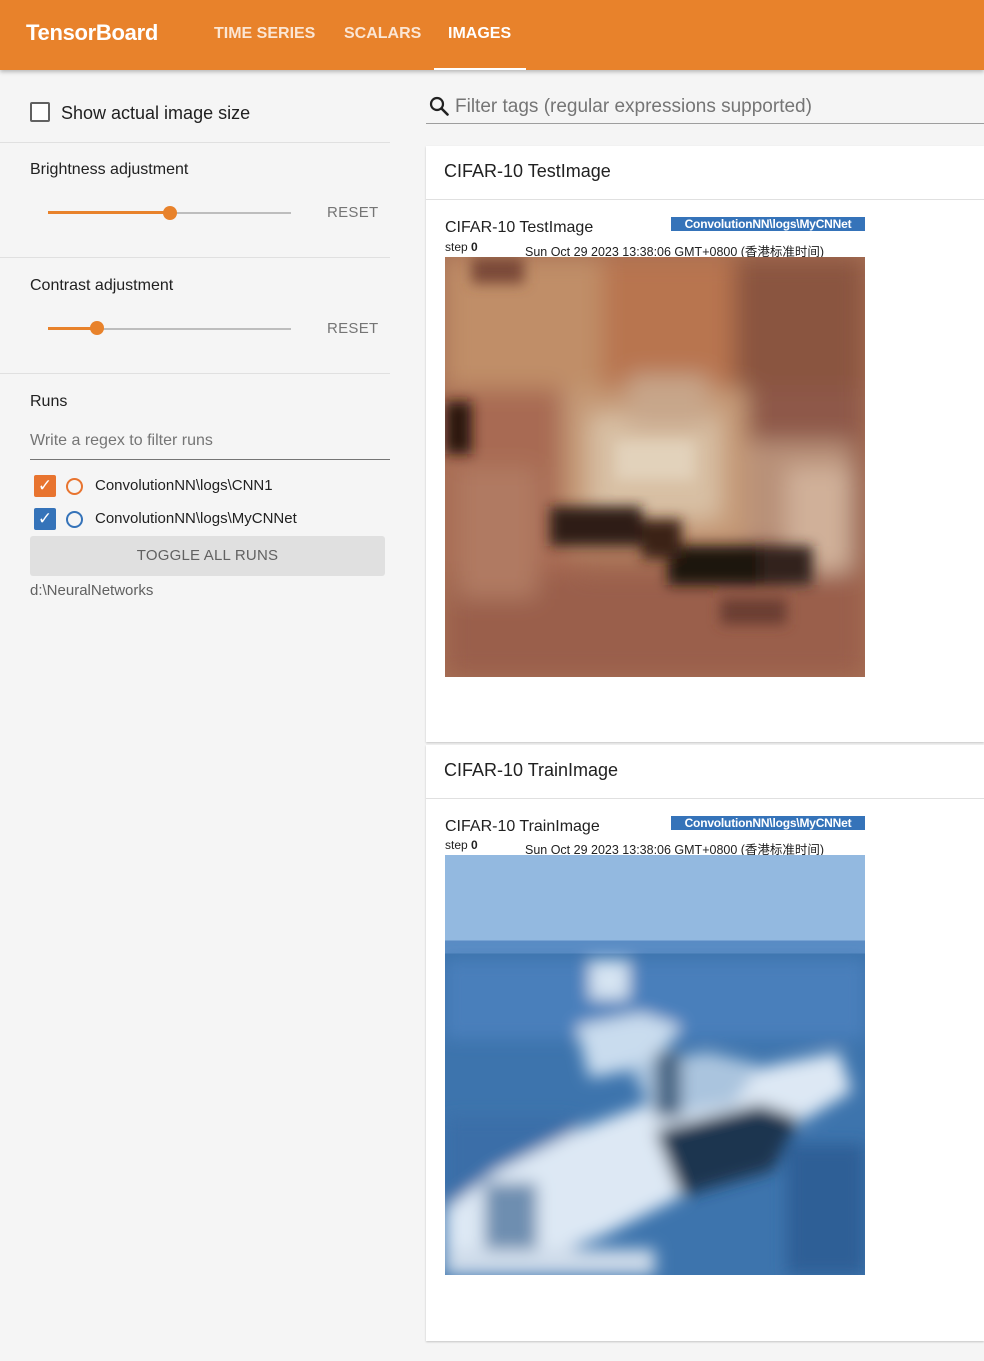 The height and width of the screenshot is (1361, 984). Describe the element at coordinates (705, 772) in the screenshot. I see `card-header: CIFAR-10 TrainImage` at that location.